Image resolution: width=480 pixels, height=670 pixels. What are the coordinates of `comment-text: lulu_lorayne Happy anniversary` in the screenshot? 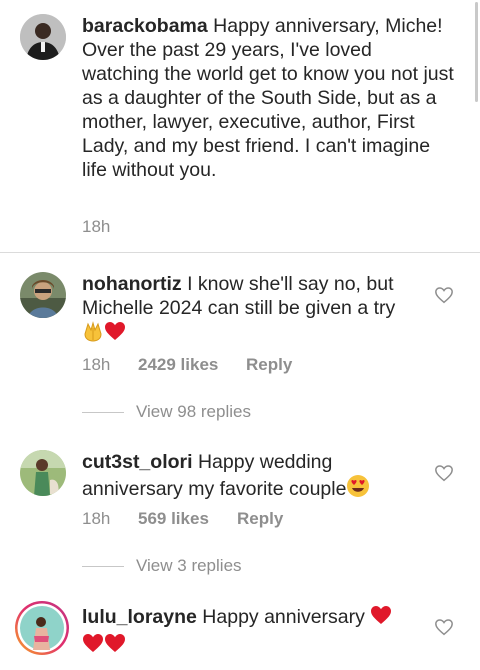 It's located at (252, 632).